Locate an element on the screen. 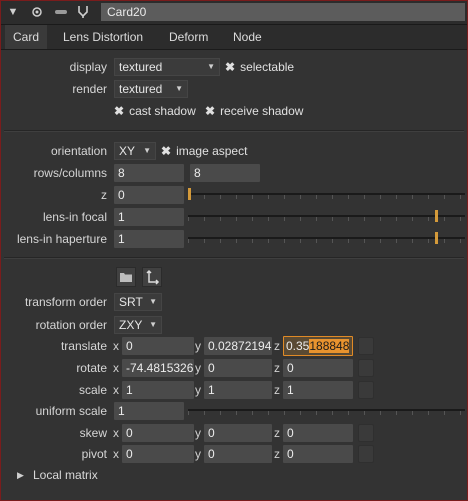 This screenshot has width=468, height=501. uniform-scale-label: uniform scale is located at coordinates (71, 411).